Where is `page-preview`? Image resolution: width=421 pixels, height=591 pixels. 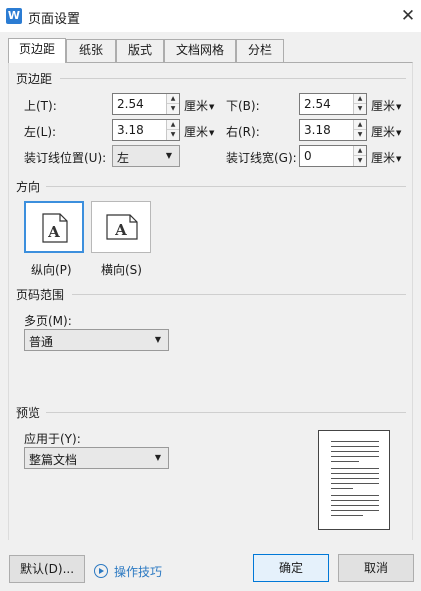 page-preview is located at coordinates (354, 480).